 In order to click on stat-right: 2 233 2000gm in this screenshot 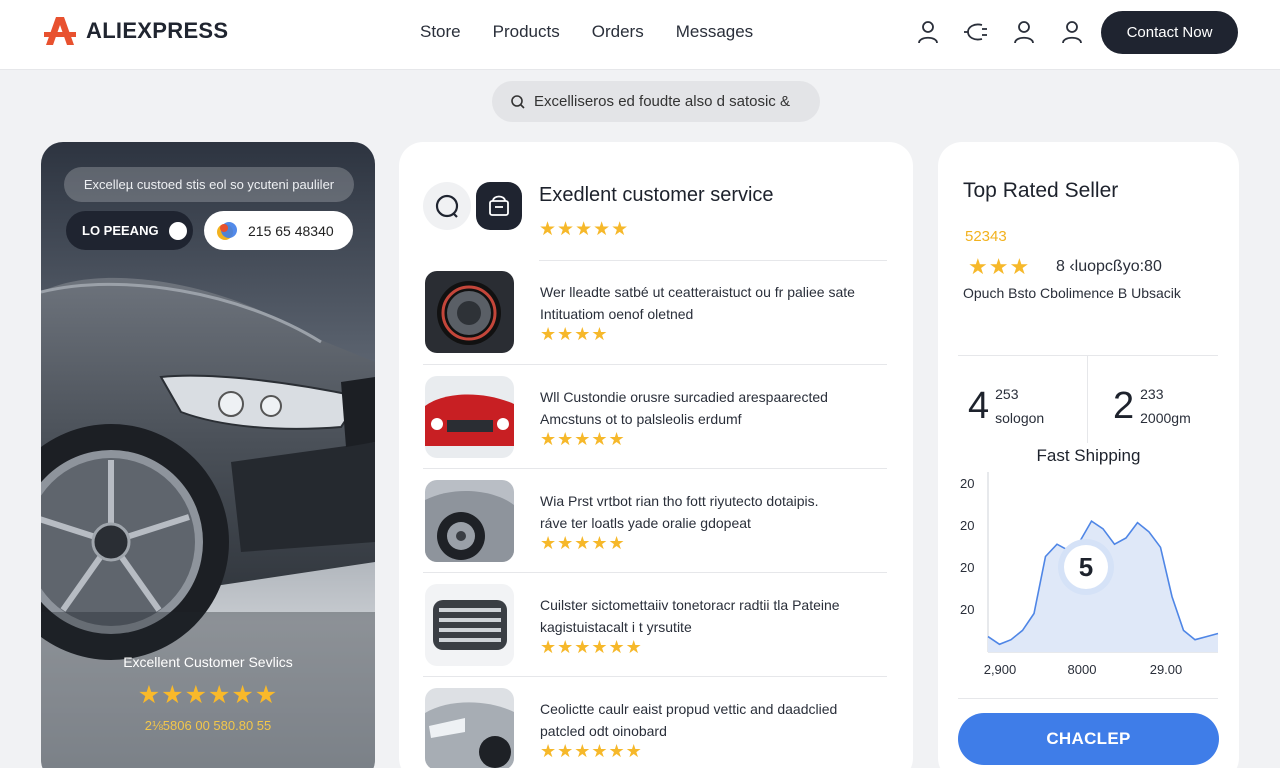, I will do `click(1152, 406)`.